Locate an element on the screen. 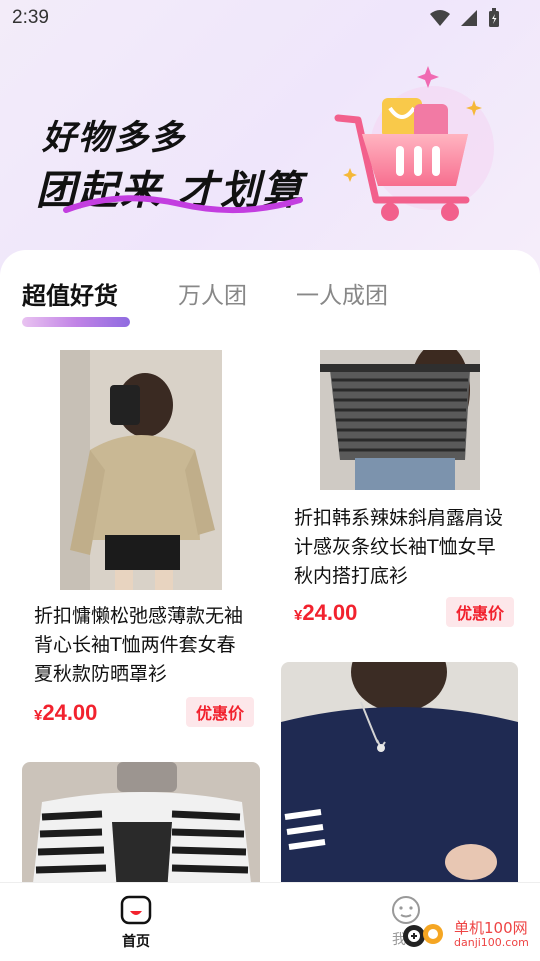 The width and height of the screenshot is (540, 961). battery-icon is located at coordinates (494, 17).